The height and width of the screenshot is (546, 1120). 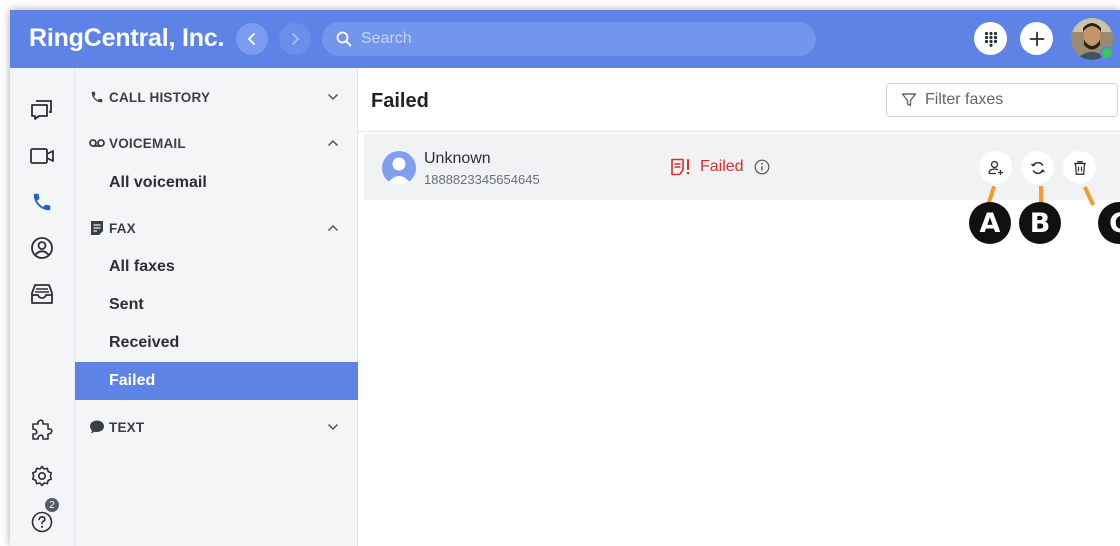 I want to click on rail-messages, so click(x=42, y=110).